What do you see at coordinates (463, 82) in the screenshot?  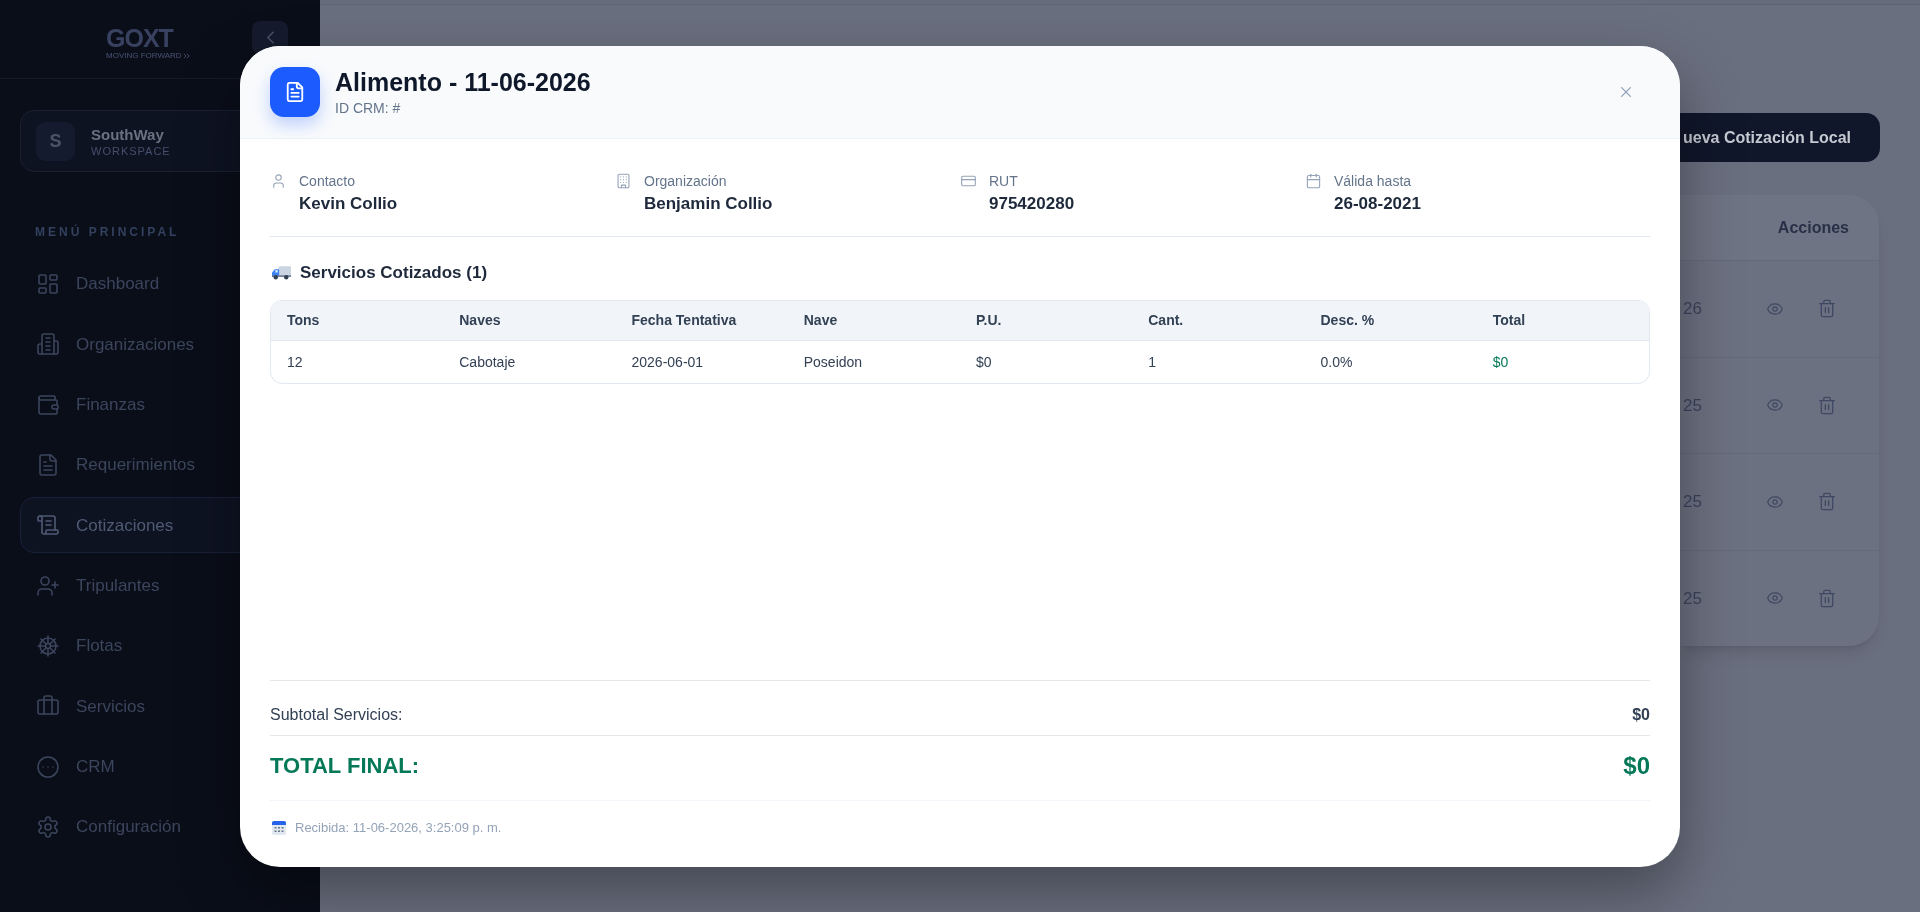 I see `modal-title: Alimento - 11-06-2026` at bounding box center [463, 82].